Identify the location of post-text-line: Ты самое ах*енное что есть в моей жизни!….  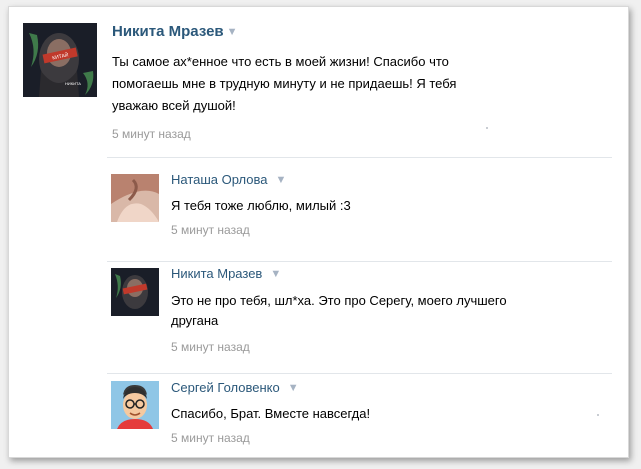
(280, 61).